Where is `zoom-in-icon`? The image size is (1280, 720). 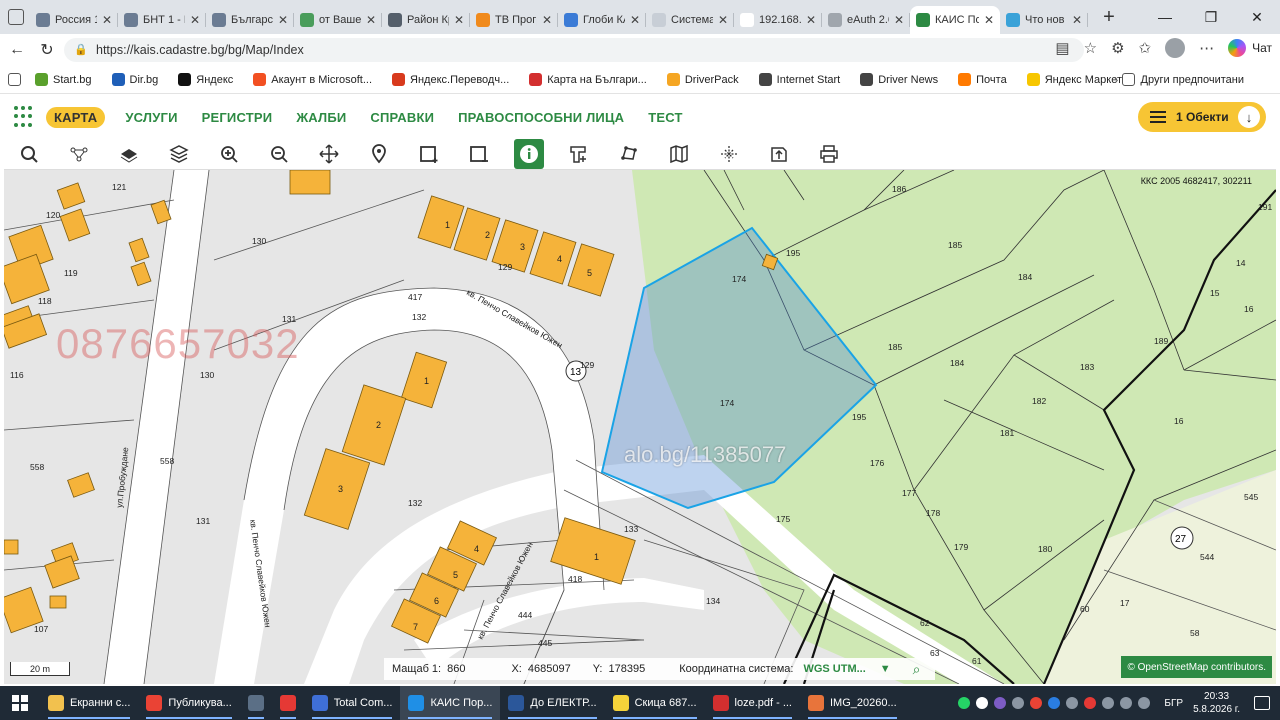 zoom-in-icon is located at coordinates (229, 154).